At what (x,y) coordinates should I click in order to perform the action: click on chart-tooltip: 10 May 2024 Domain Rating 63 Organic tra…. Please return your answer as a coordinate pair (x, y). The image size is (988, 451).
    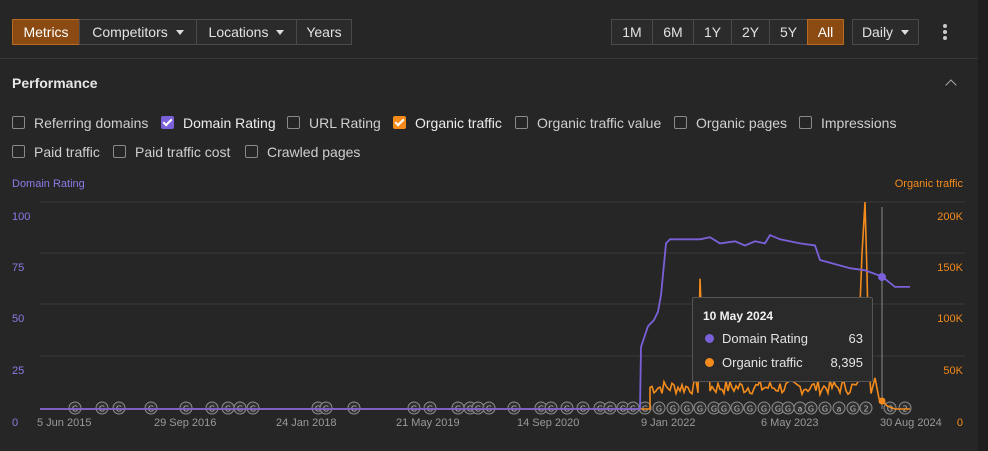
    Looking at the image, I should click on (782, 339).